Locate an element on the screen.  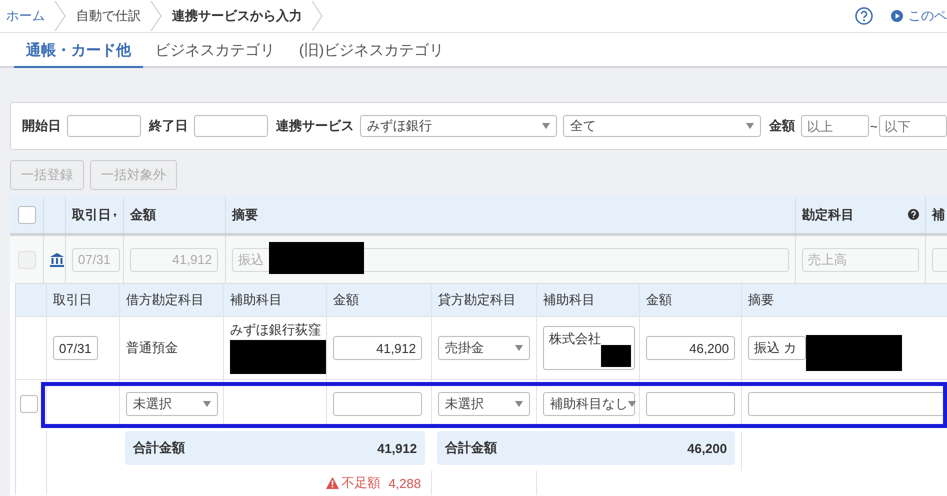
start-date-field is located at coordinates (104, 126).